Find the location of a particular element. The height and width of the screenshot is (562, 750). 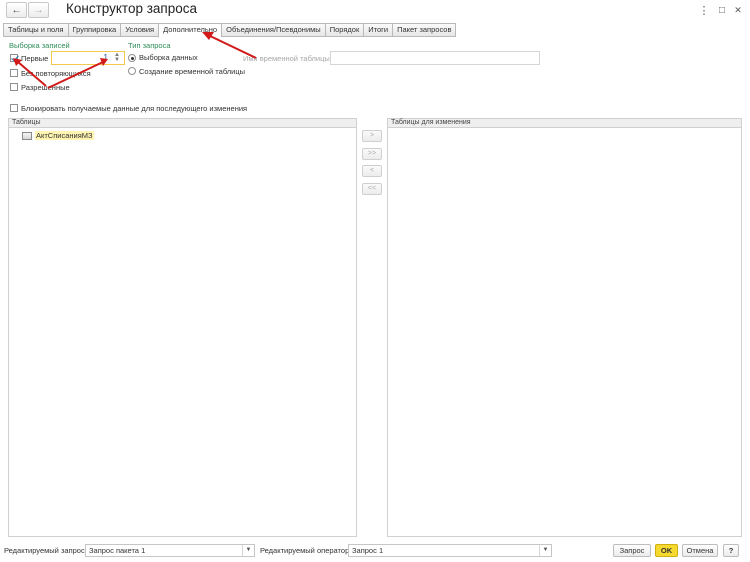

query-type-heading: Тип запроса is located at coordinates (149, 45).